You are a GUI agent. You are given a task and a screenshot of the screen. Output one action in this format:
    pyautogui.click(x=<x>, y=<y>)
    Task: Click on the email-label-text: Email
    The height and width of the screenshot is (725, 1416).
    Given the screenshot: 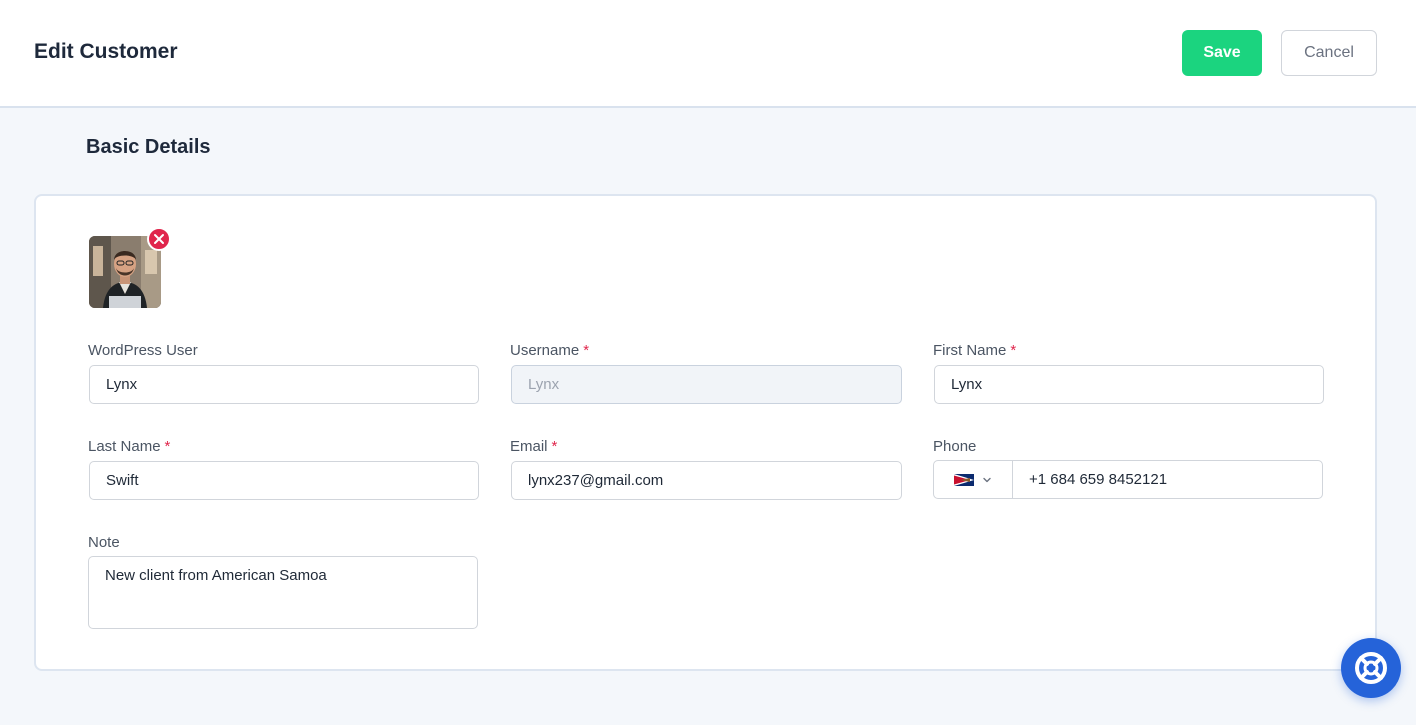 What is the action you would take?
    pyautogui.click(x=529, y=446)
    